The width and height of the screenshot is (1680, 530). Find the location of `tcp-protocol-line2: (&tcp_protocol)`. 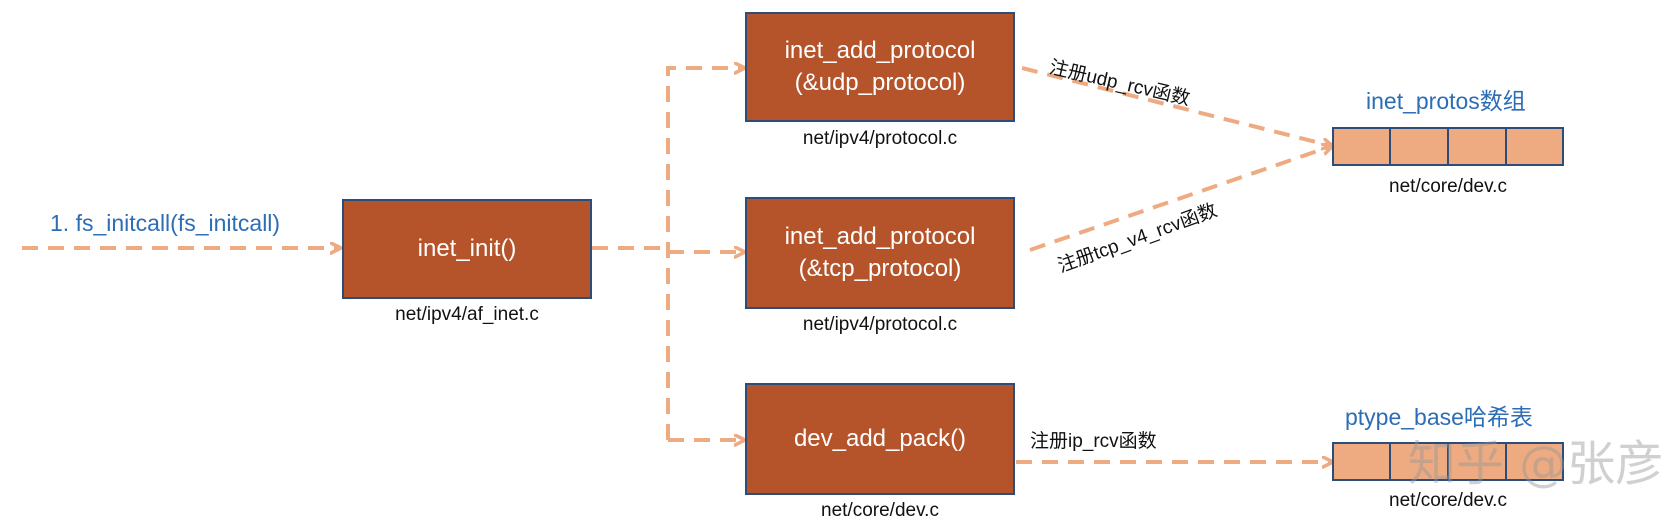

tcp-protocol-line2: (&tcp_protocol) is located at coordinates (880, 268).